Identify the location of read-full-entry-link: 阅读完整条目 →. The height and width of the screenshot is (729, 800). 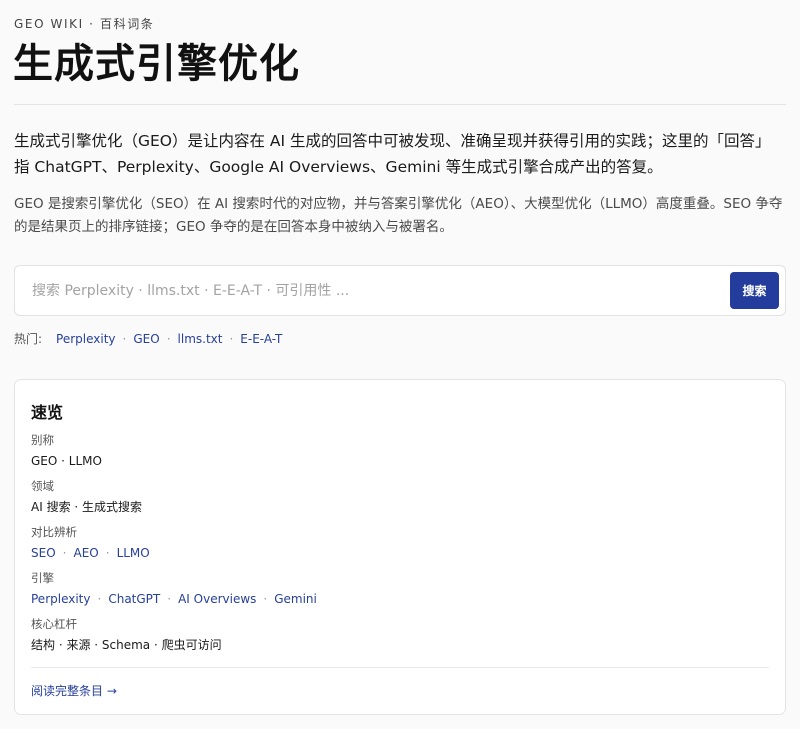
(74, 690).